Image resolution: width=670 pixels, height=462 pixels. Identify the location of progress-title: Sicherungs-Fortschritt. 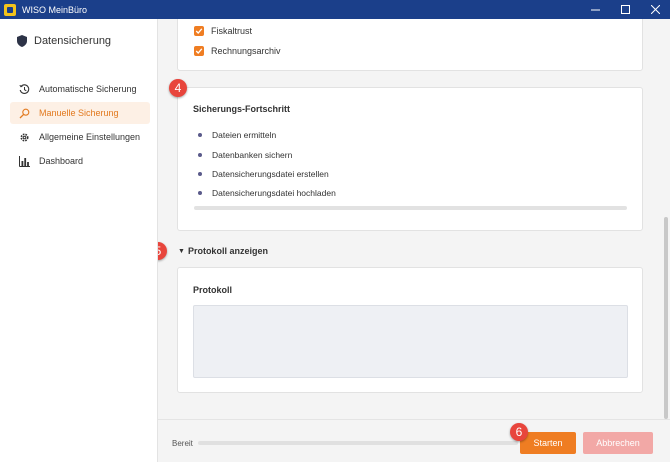
(242, 109).